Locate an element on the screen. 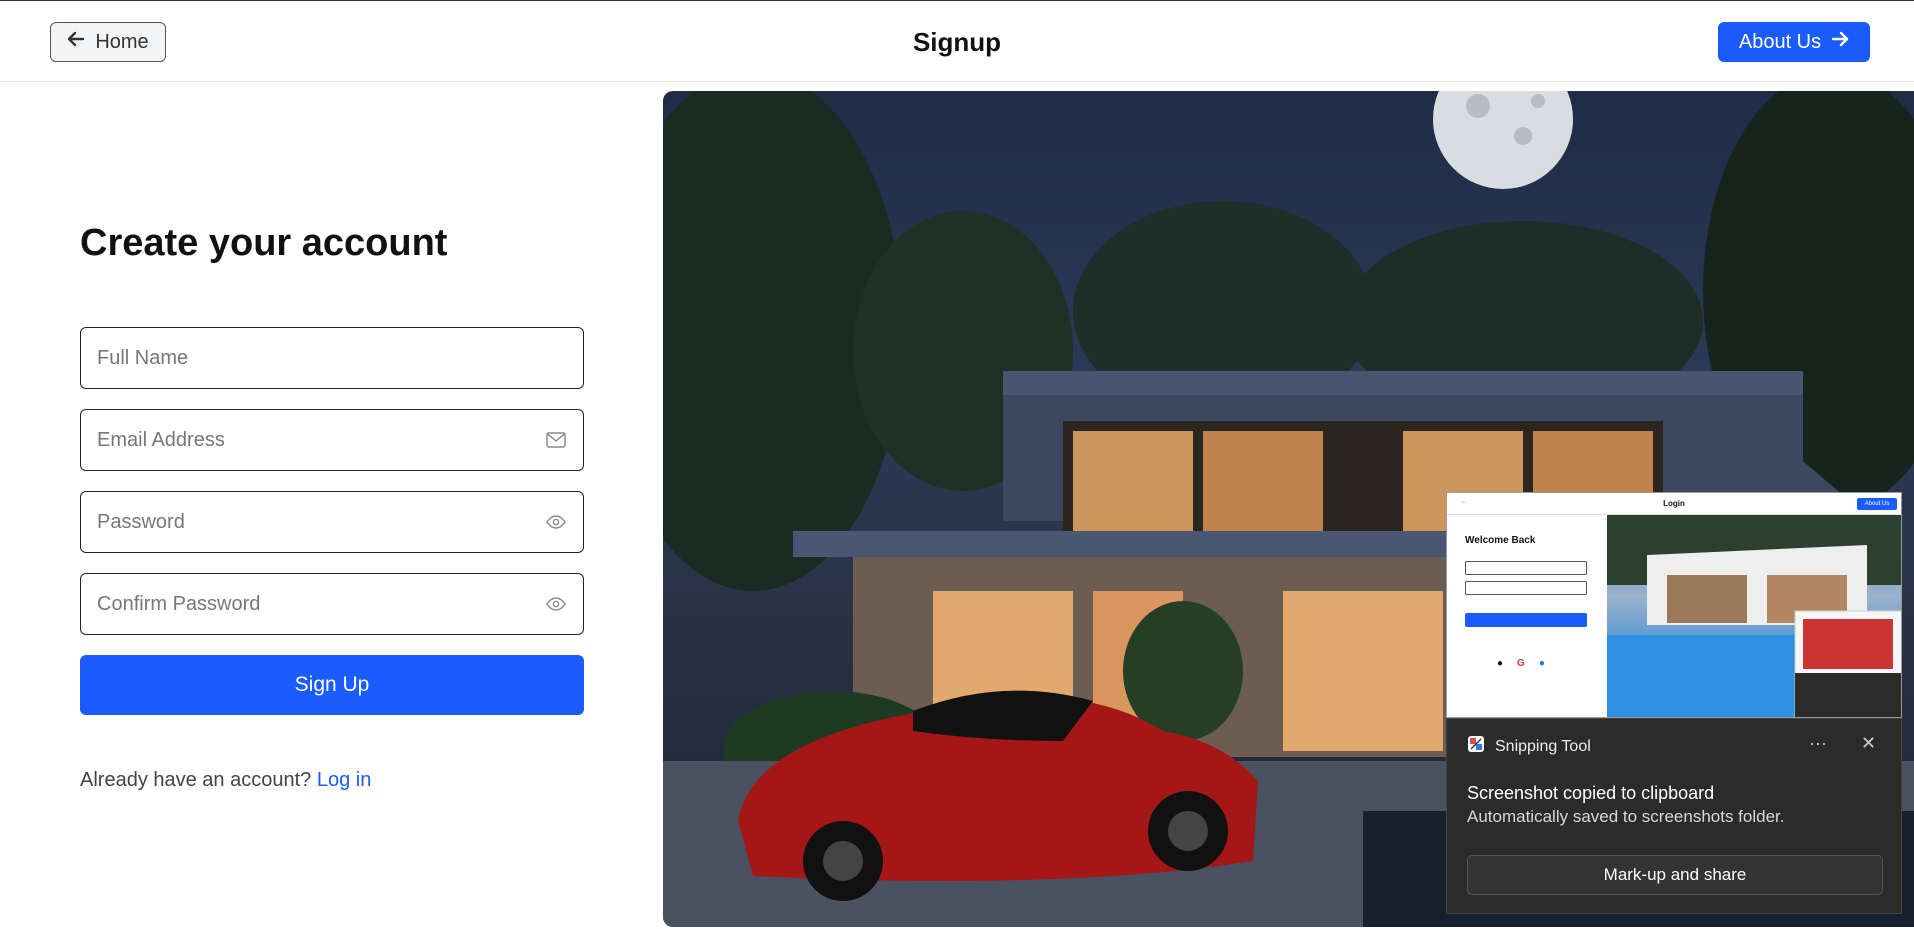 This screenshot has width=1914, height=929. thumbnail-pool-image is located at coordinates (1754, 616).